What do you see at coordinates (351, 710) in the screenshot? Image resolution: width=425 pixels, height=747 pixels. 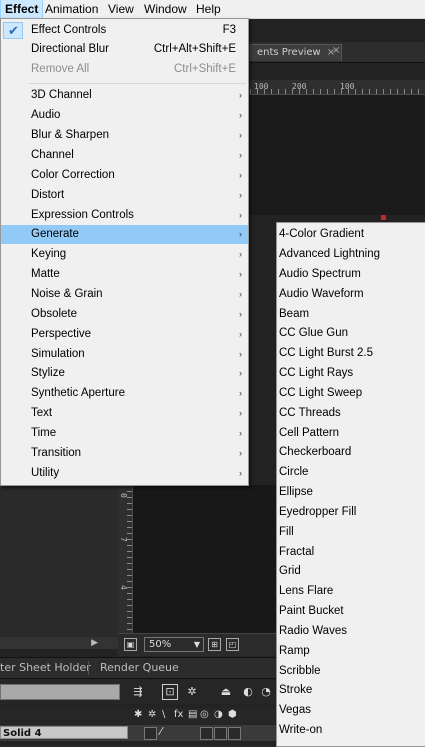 I see `submenu-item-vegas: Vegas` at bounding box center [351, 710].